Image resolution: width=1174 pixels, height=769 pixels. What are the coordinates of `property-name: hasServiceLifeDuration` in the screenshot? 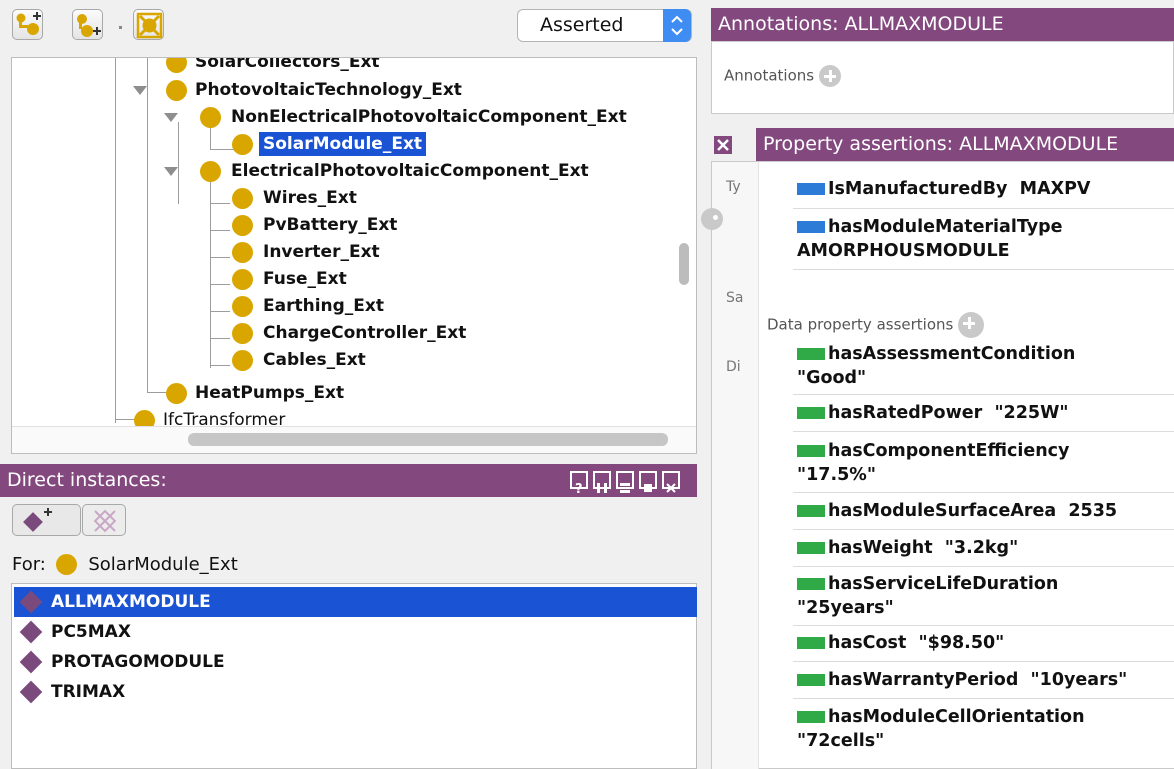 It's located at (943, 584).